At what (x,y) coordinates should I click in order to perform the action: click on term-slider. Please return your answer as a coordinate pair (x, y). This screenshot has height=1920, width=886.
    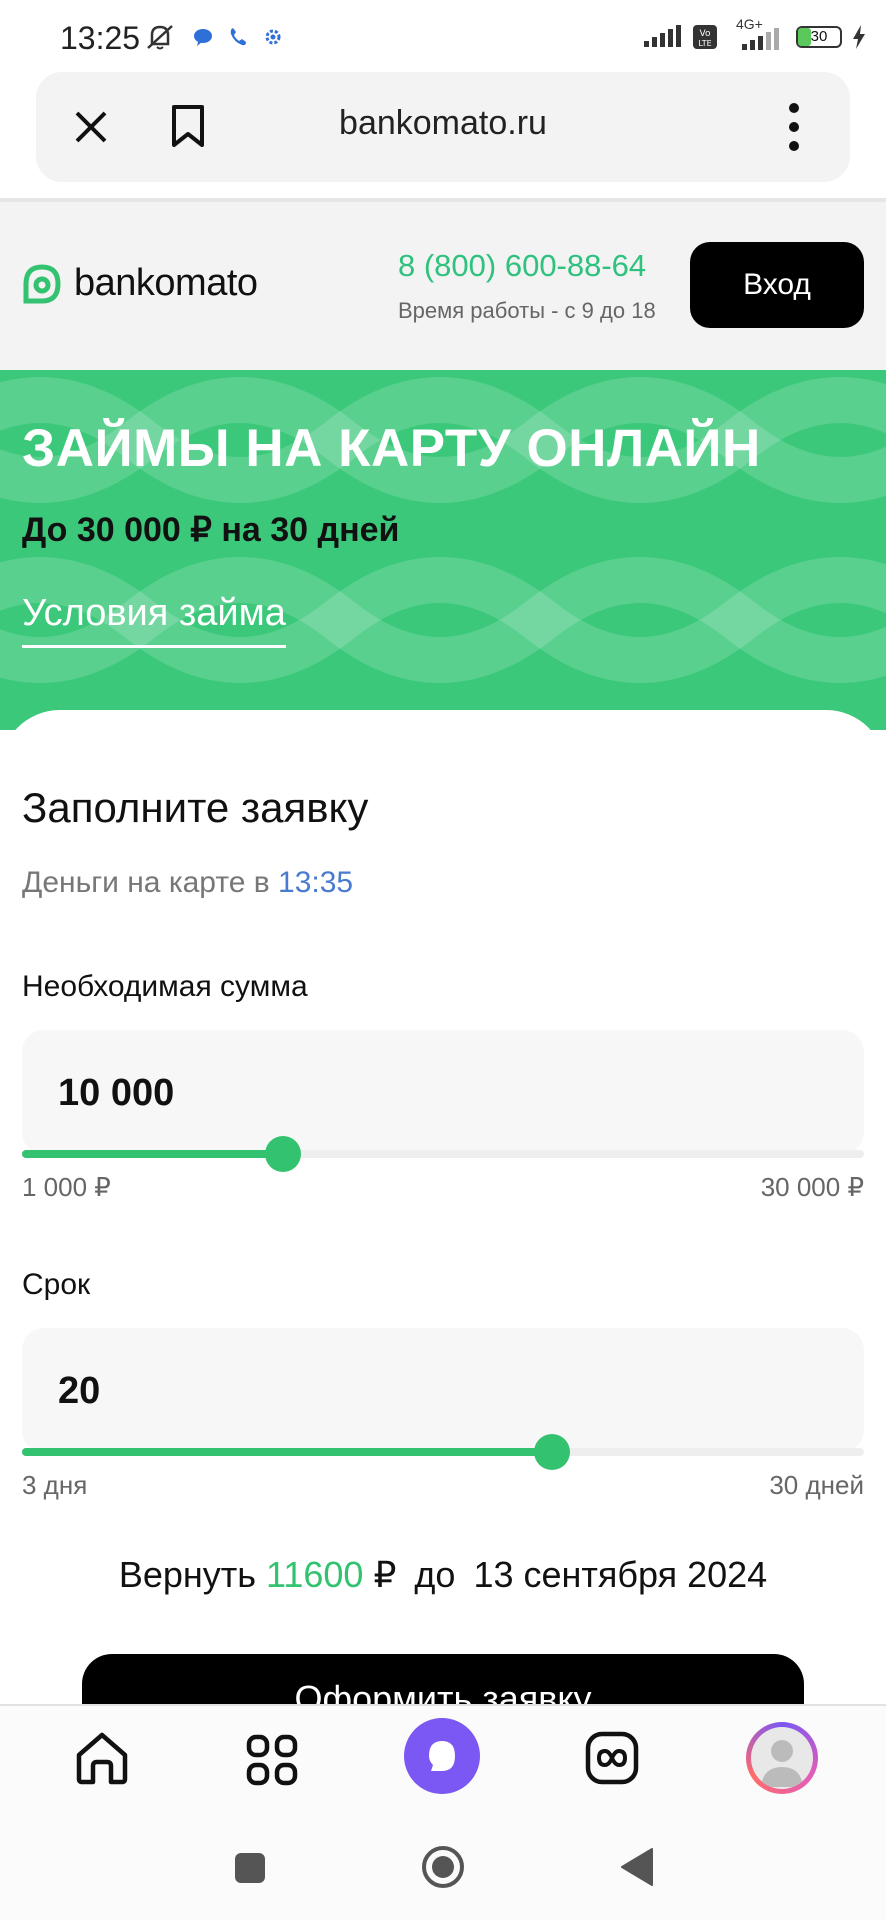
    Looking at the image, I should click on (443, 1452).